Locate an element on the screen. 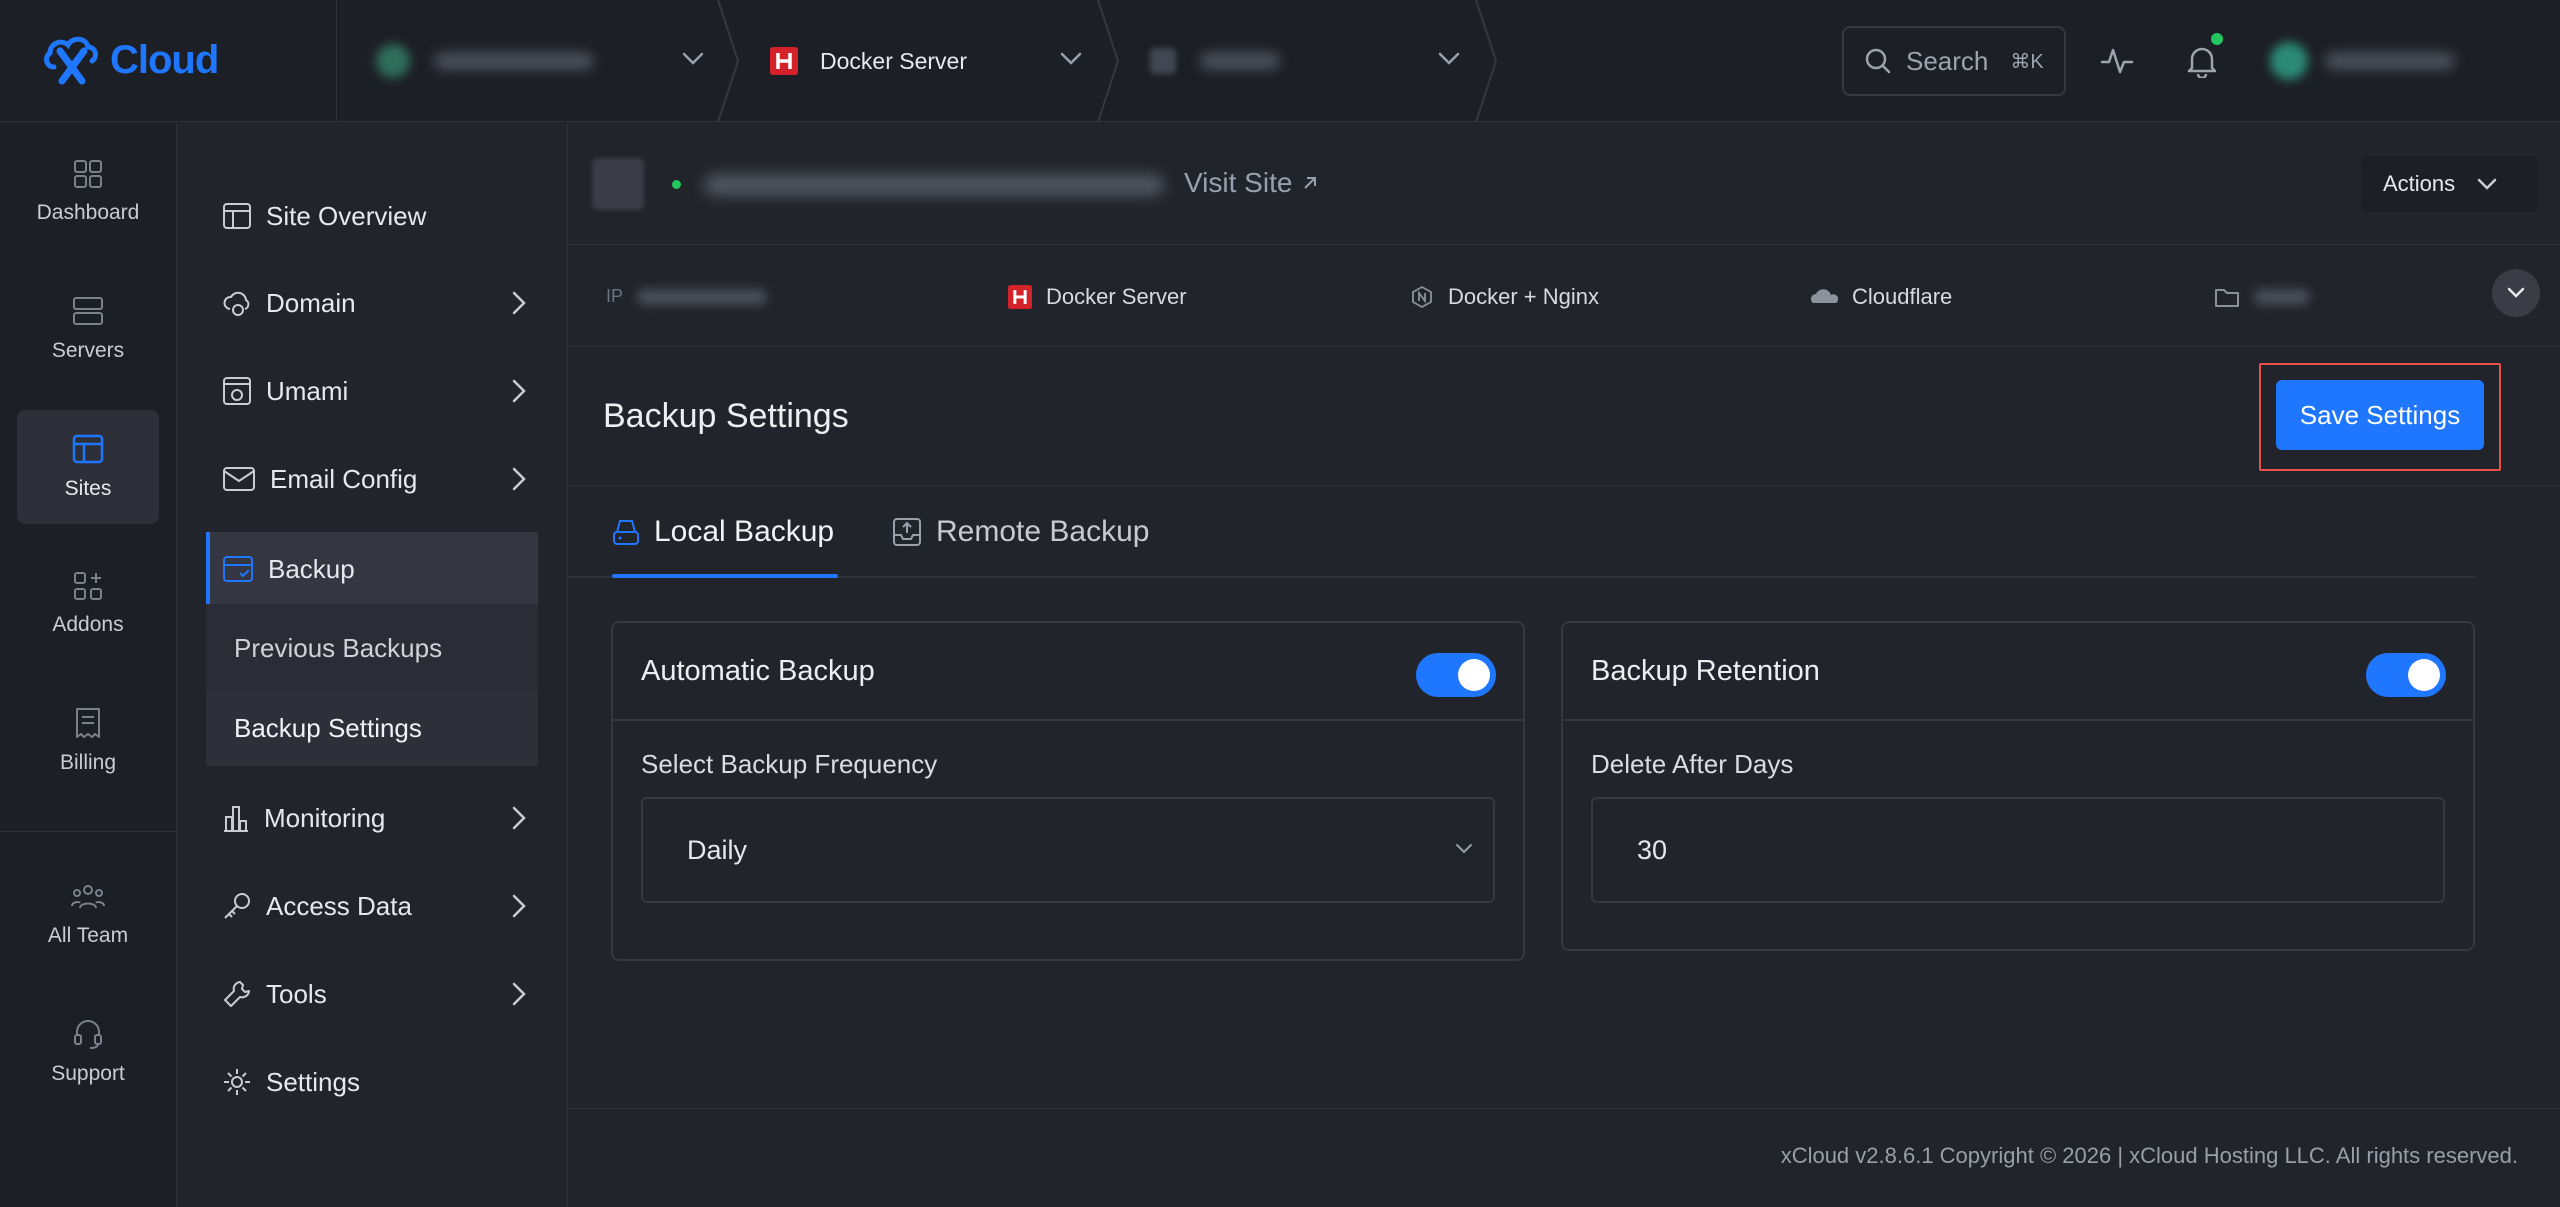  sidebar-item-domain: Domain is located at coordinates (372, 303).